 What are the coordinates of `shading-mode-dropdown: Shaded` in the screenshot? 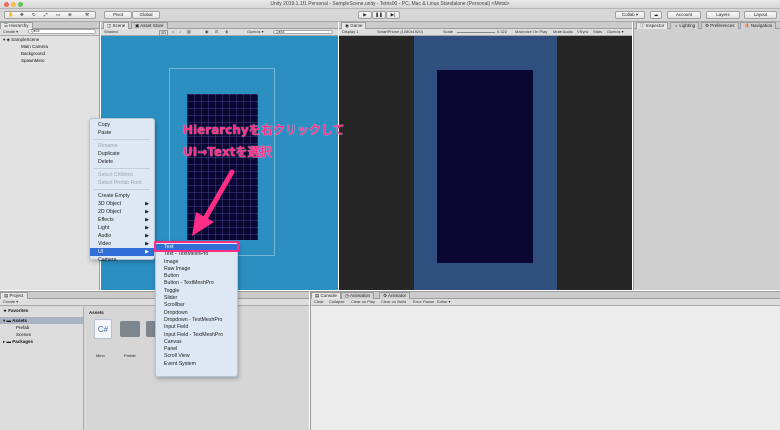 It's located at (111, 32).